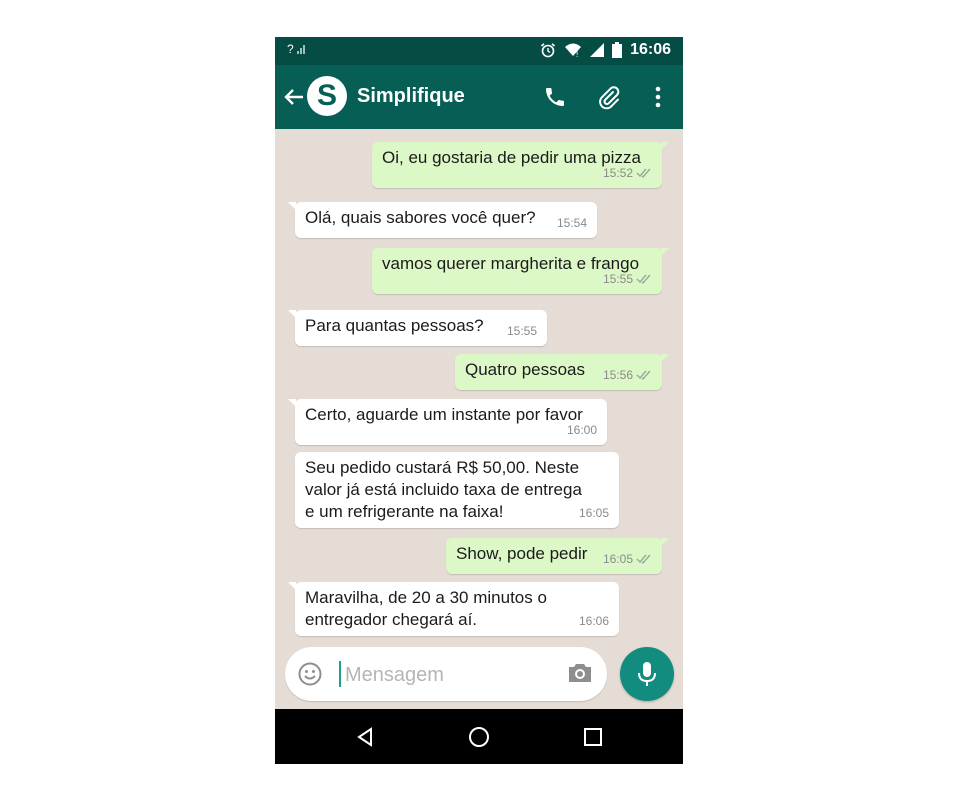  I want to click on android-nav-bar, so click(479, 736).